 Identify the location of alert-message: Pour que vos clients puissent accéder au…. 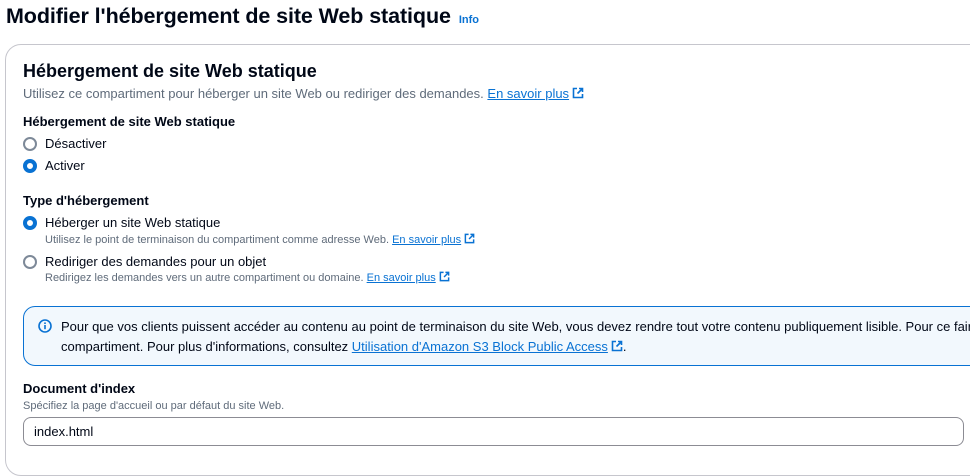
(515, 337).